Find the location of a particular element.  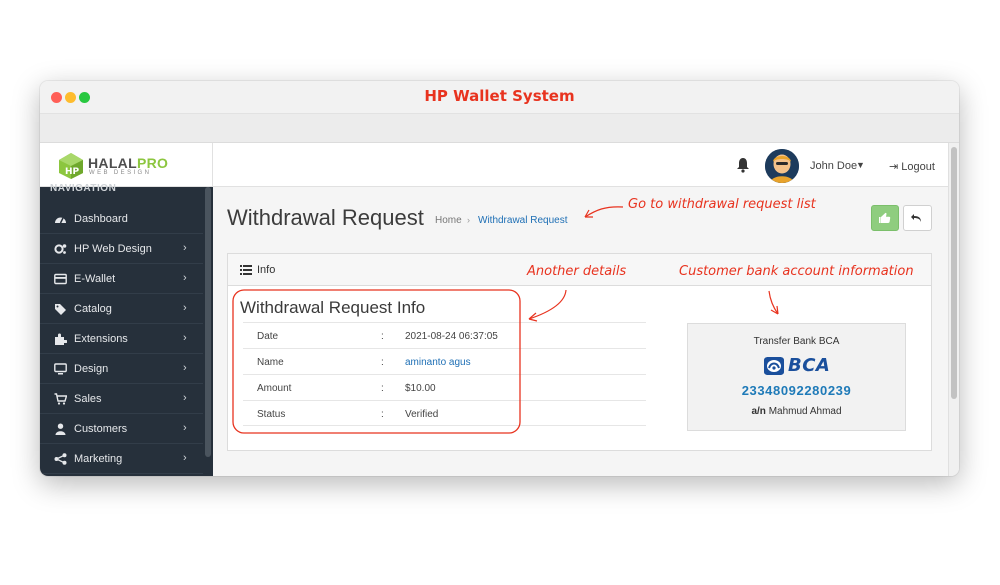

back-button is located at coordinates (917, 218).